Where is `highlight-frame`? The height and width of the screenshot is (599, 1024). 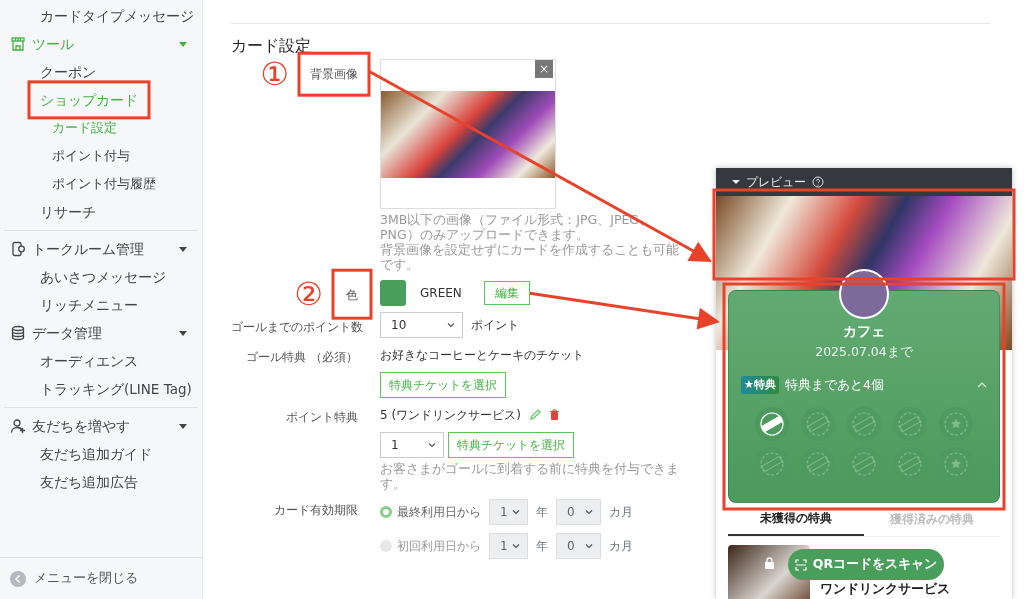
highlight-frame is located at coordinates (352, 294).